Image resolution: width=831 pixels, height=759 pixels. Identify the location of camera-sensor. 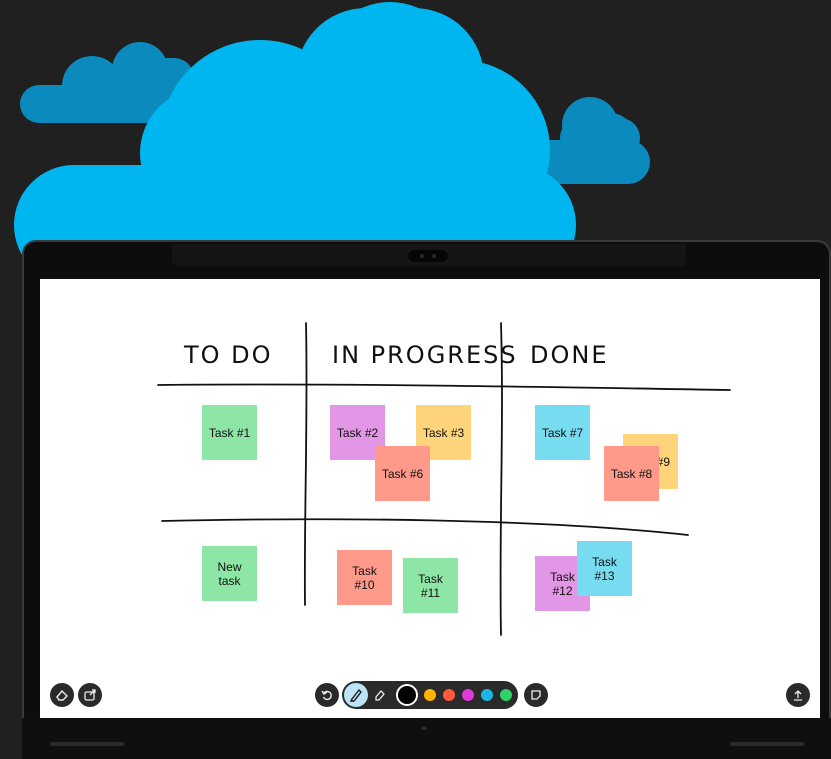
(434, 256).